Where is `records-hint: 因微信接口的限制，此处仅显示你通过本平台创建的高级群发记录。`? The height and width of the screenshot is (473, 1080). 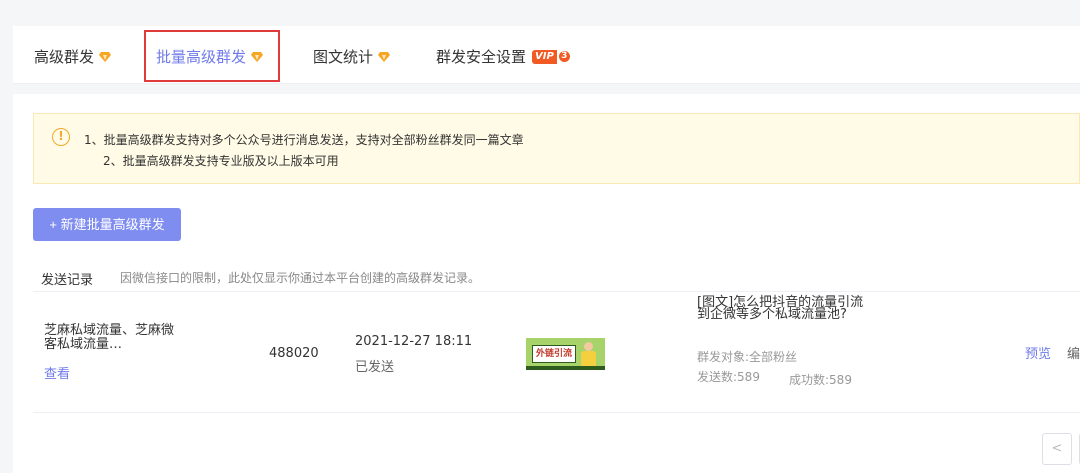
records-hint: 因微信接口的限制，此处仅显示你通过本平台创建的高级群发记录。 is located at coordinates (300, 278).